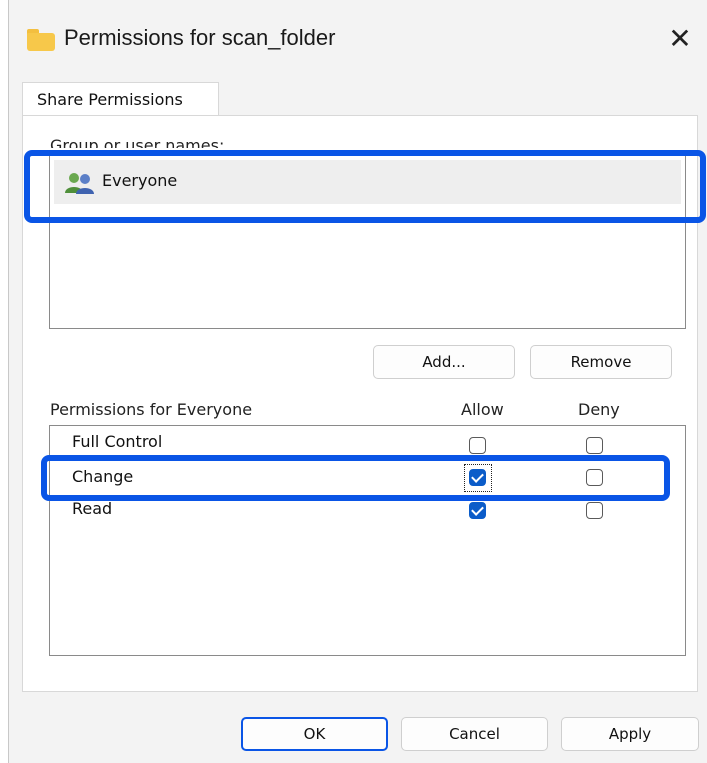  Describe the element at coordinates (599, 409) in the screenshot. I see `deny-column-header: Deny` at that location.